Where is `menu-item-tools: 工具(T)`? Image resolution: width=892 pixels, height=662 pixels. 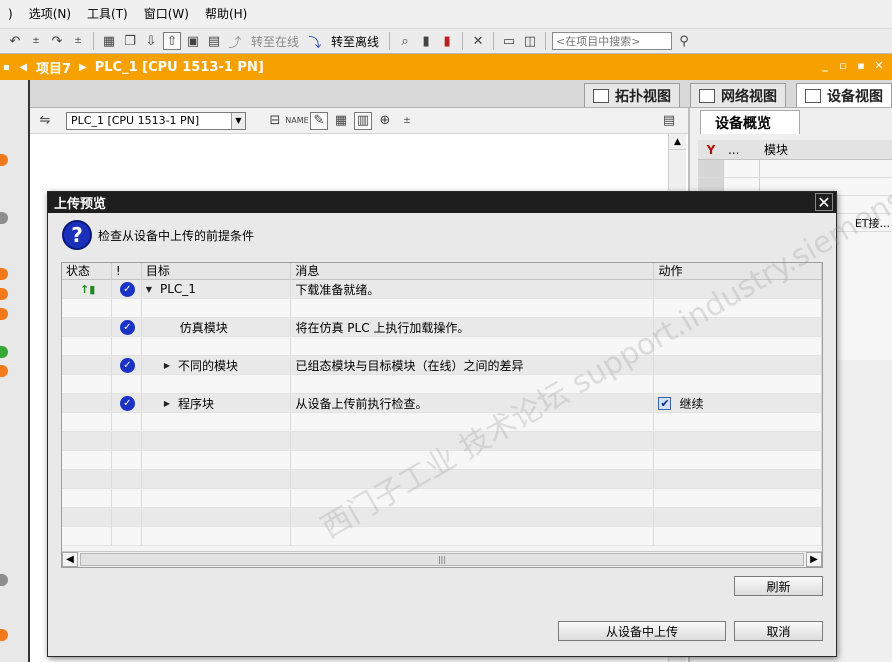 menu-item-tools: 工具(T) is located at coordinates (107, 14).